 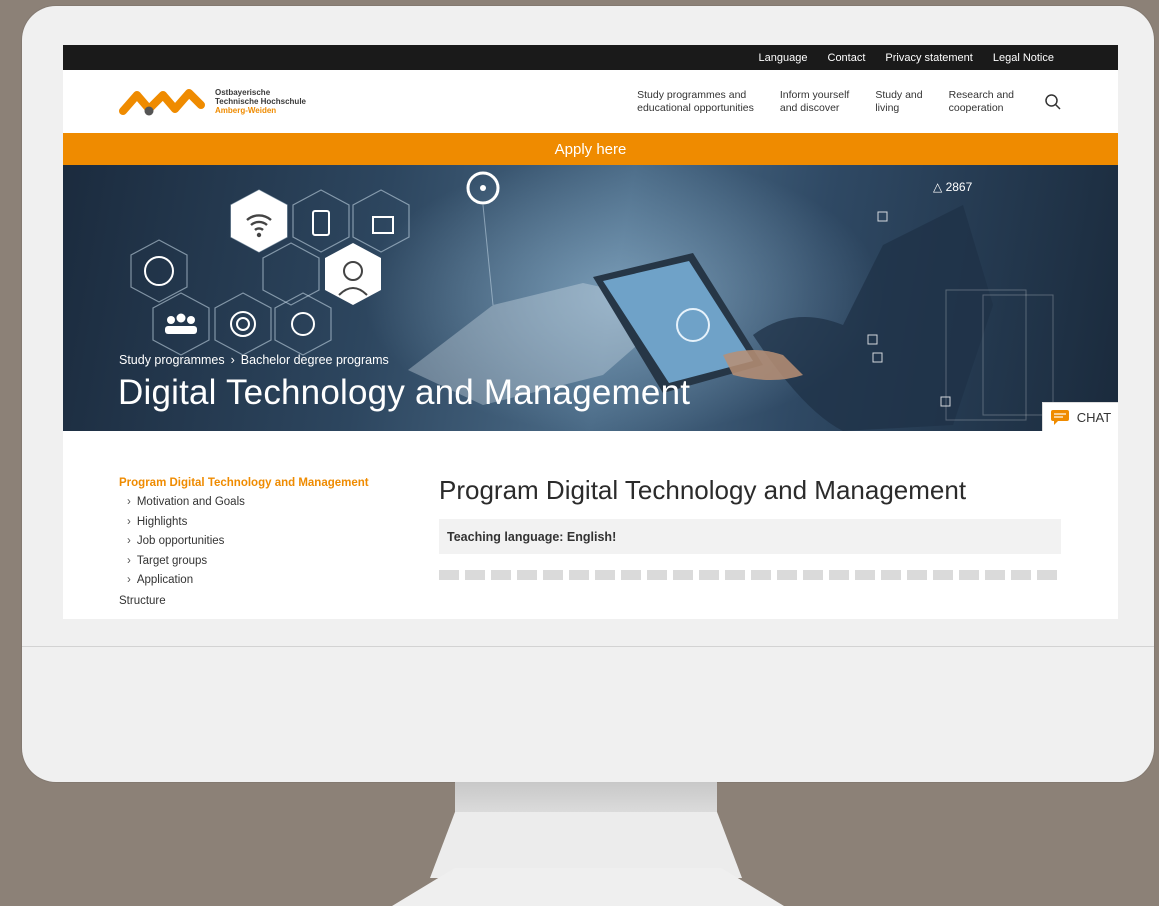 What do you see at coordinates (692, 94) in the screenshot?
I see `nav-study-programmes-line1: Study programmes and` at bounding box center [692, 94].